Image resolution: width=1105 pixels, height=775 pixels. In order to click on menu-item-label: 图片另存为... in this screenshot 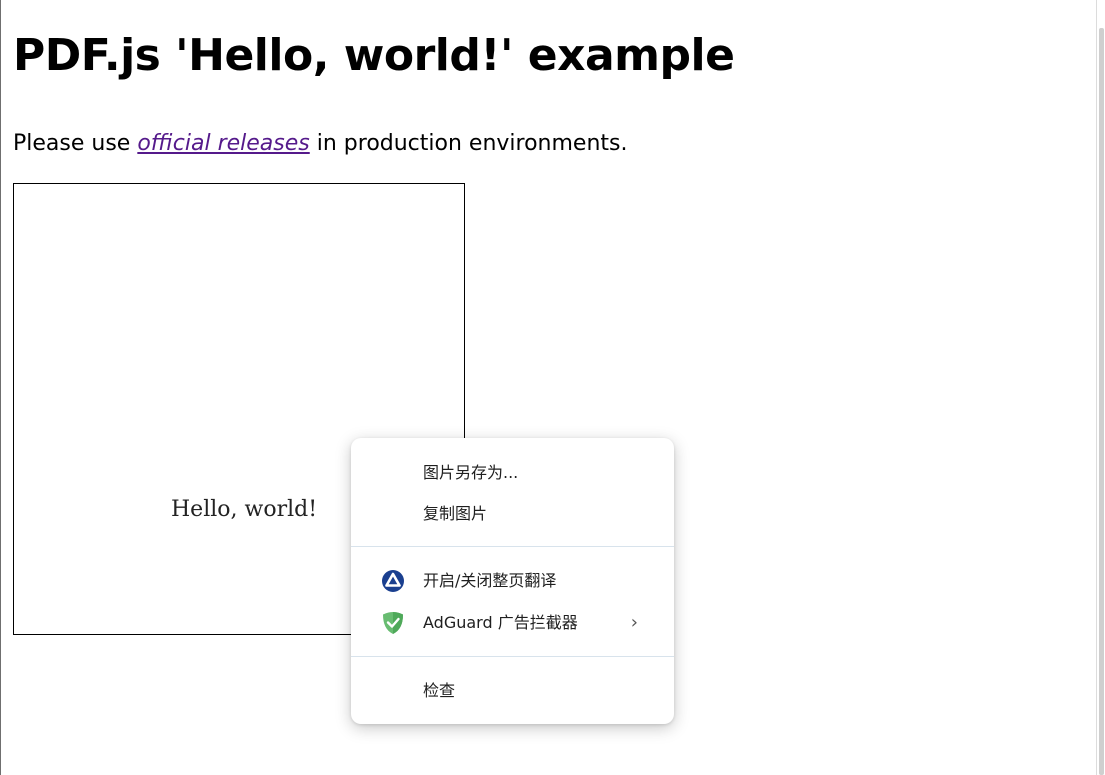, I will do `click(471, 472)`.